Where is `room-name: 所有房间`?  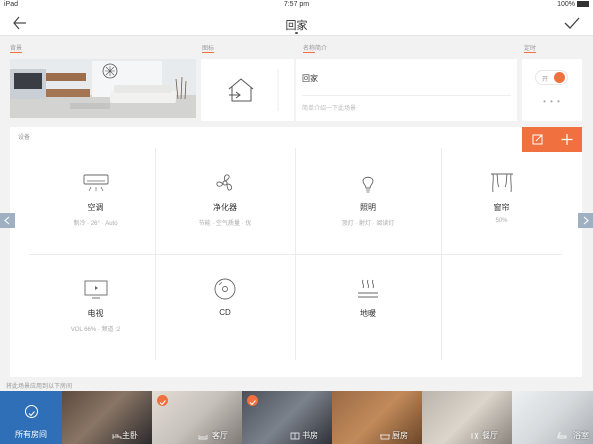 room-name: 所有房间 is located at coordinates (31, 434).